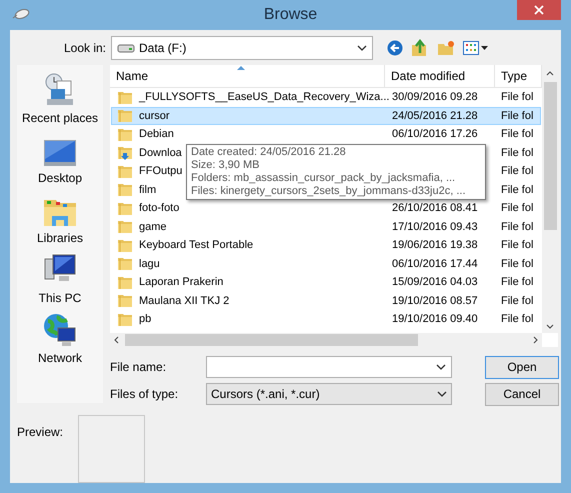 The height and width of the screenshot is (493, 571). I want to click on name-cell-text: Keyboard Test Portable, so click(196, 245).